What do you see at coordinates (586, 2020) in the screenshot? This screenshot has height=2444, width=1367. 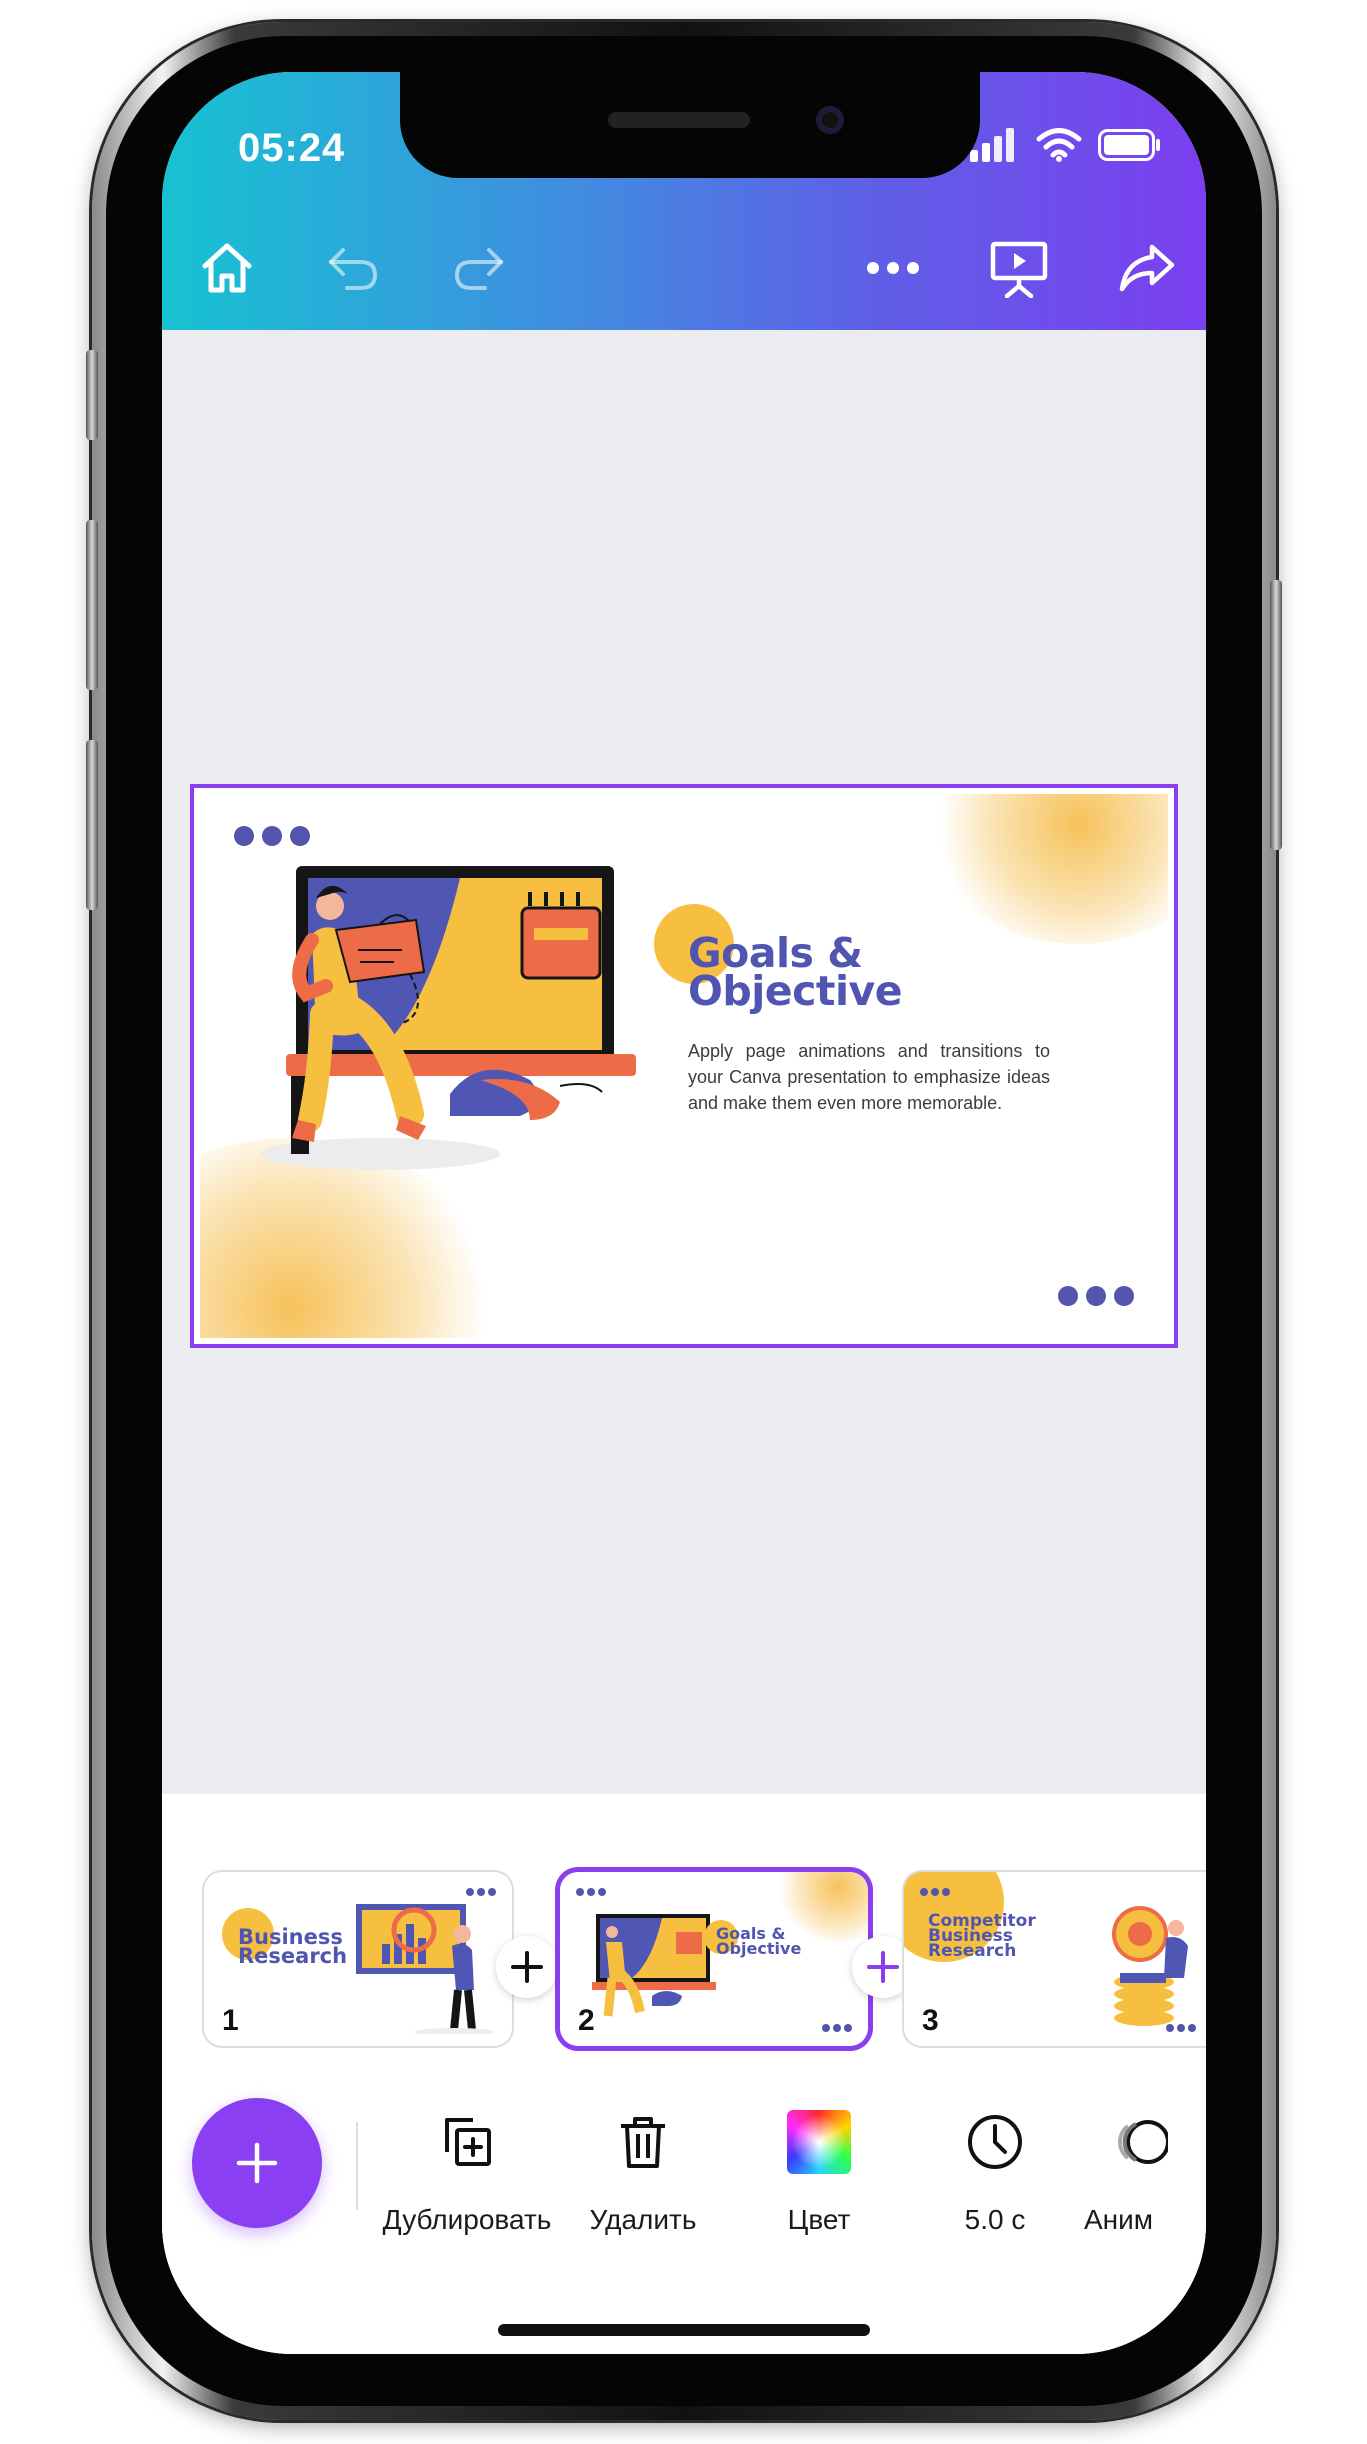 I see `thumbnail-number: 2` at bounding box center [586, 2020].